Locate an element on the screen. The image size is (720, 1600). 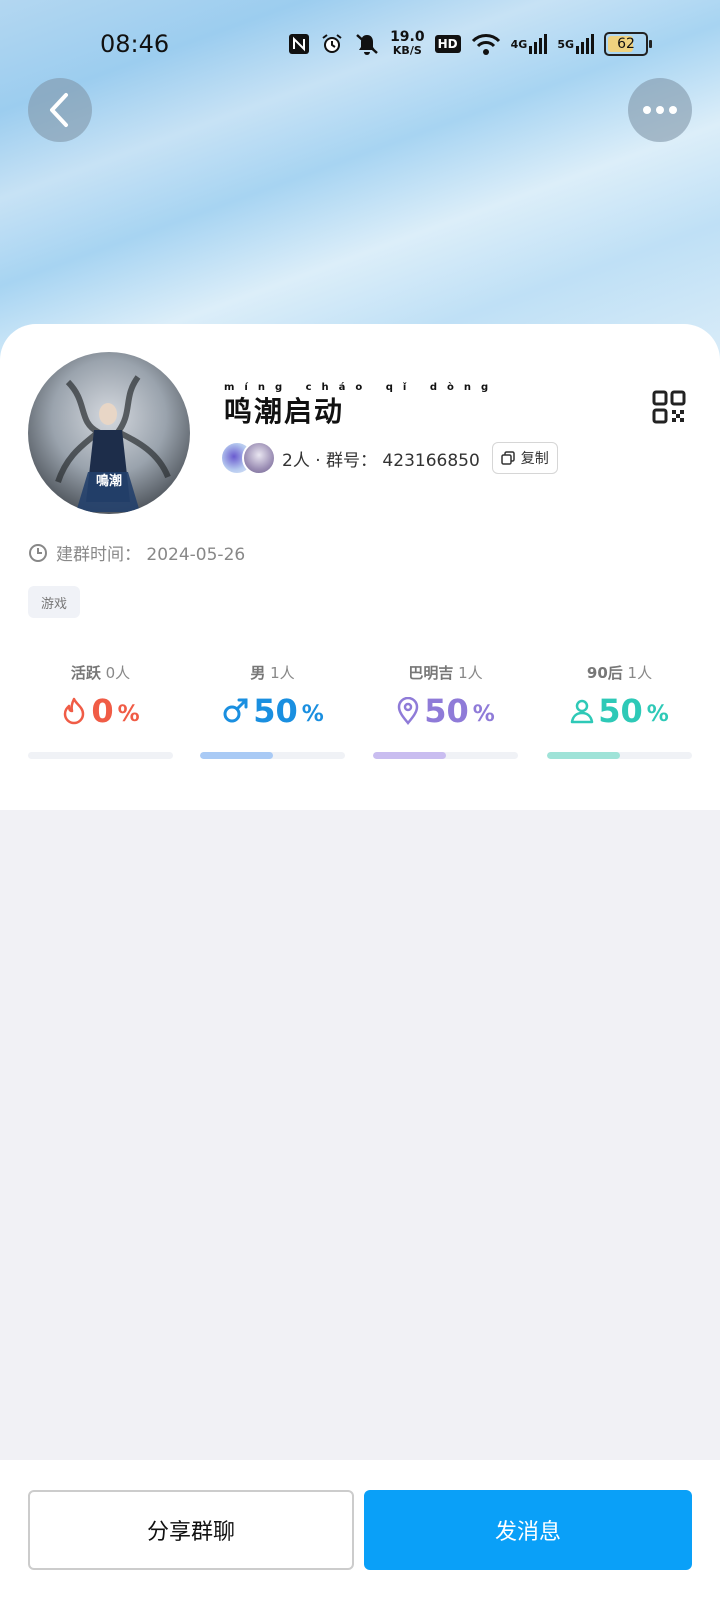
hd-icon: HD is located at coordinates (447, 44).